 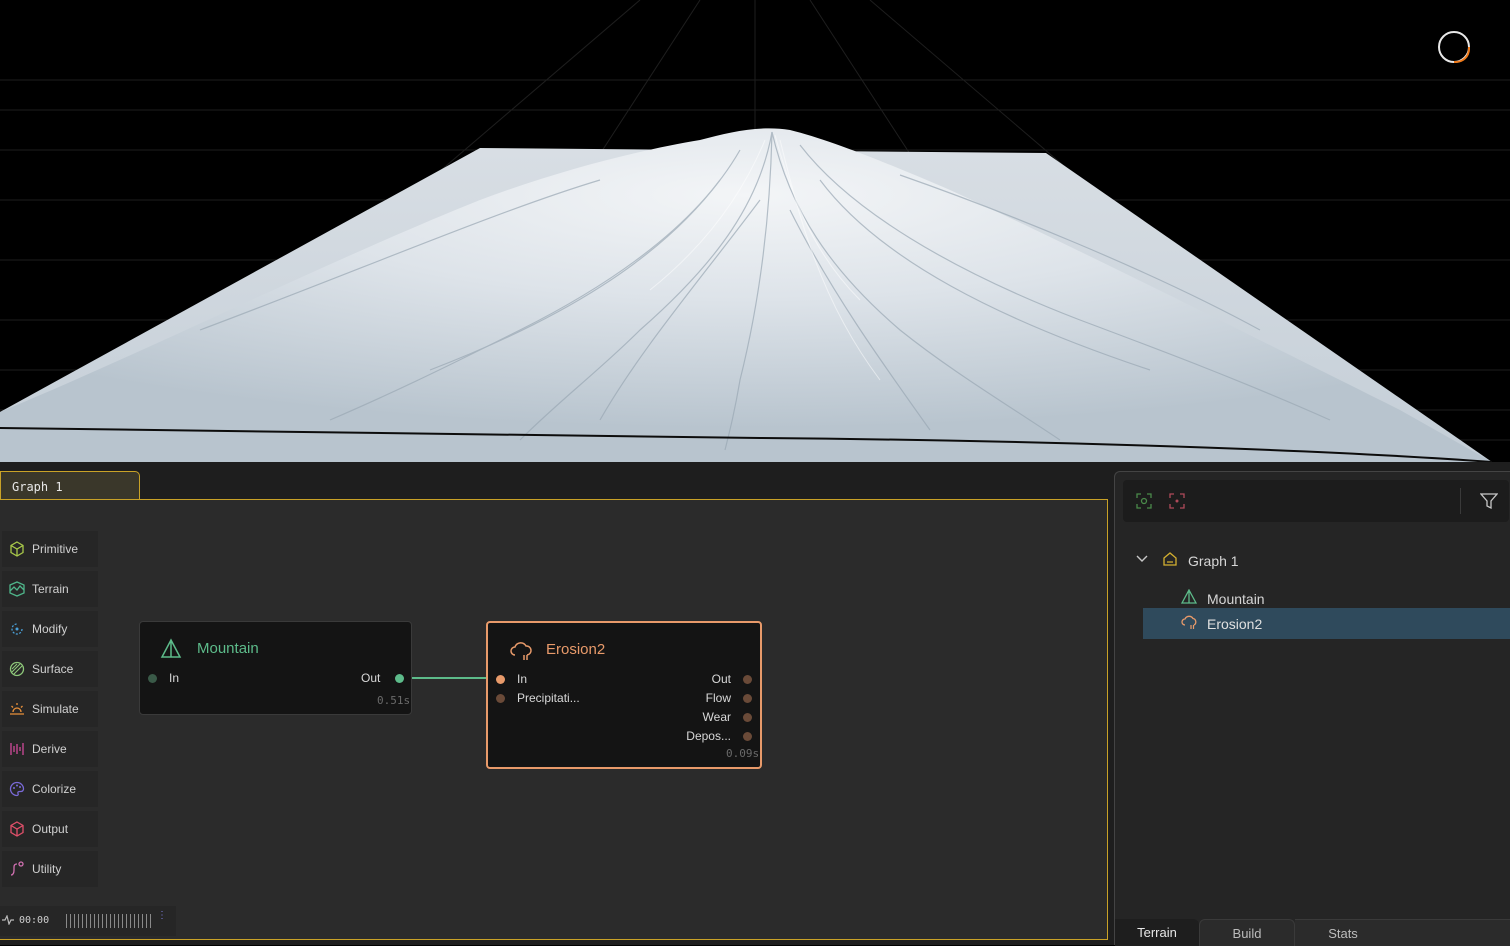 What do you see at coordinates (8, 921) in the screenshot?
I see `waveform-icon` at bounding box center [8, 921].